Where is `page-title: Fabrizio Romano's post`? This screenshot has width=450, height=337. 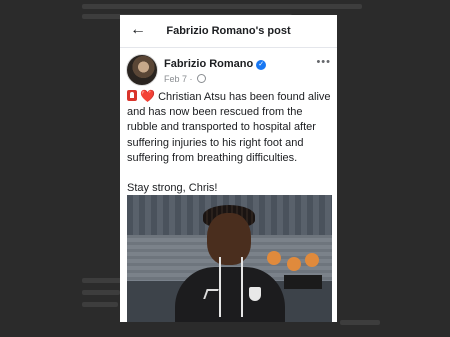 page-title: Fabrizio Romano's post is located at coordinates (228, 31).